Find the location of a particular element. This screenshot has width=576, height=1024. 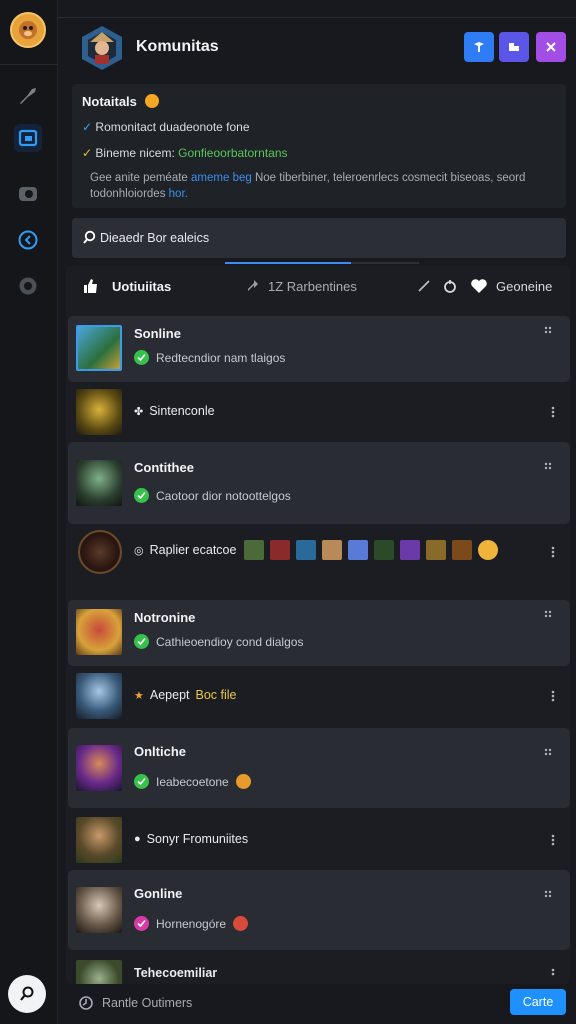

member-status: Redtecndior nam tlaigos is located at coordinates (209, 357).